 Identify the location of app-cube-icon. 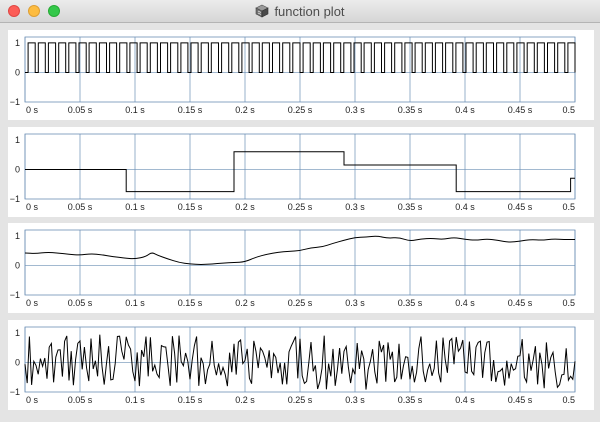
(262, 11).